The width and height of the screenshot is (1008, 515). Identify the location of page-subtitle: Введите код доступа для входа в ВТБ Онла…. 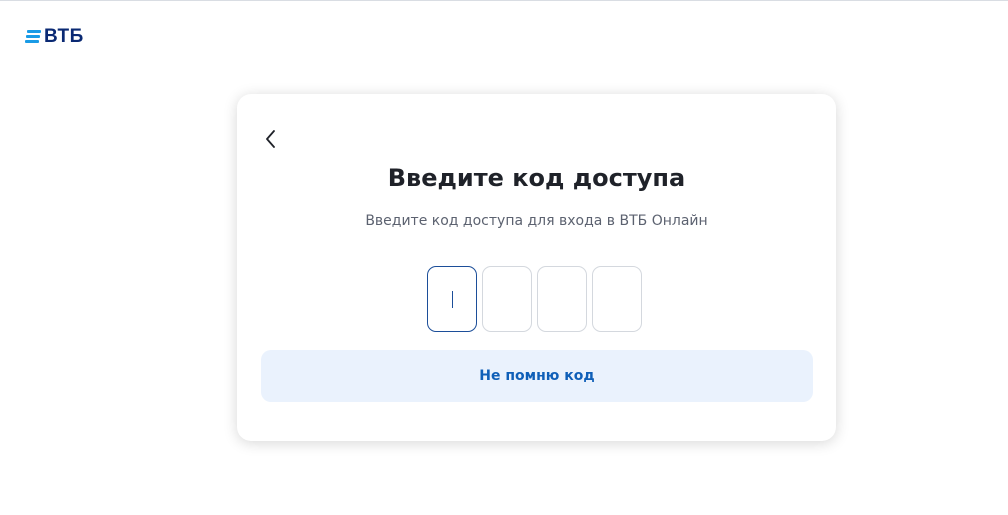
(536, 221).